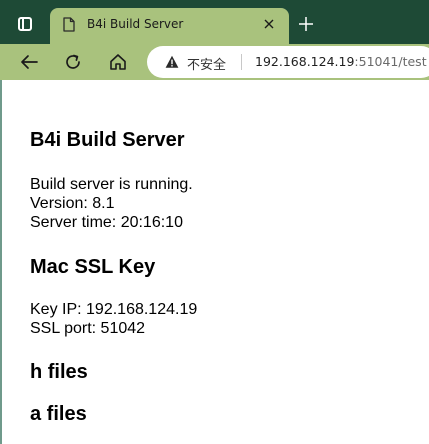 The image size is (429, 444). Describe the element at coordinates (107, 140) in the screenshot. I see `page-title: B4i Build Server` at that location.